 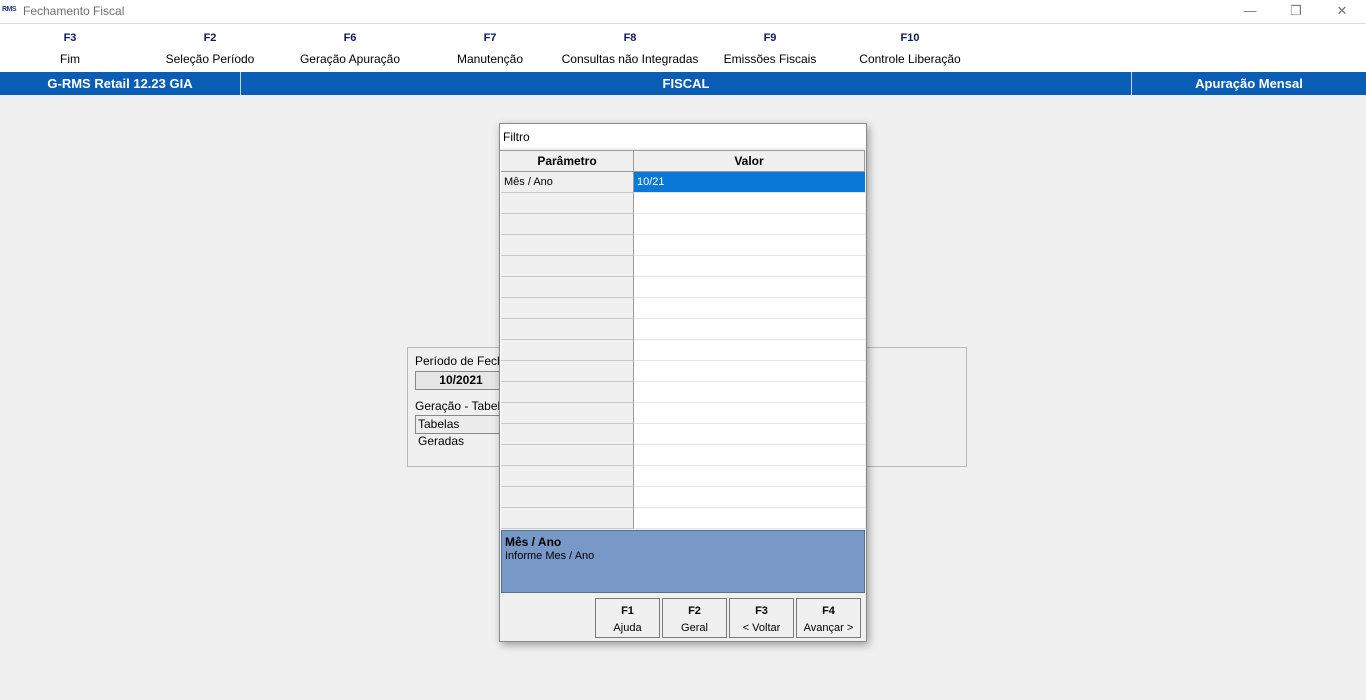 I want to click on period-label: Período de Fecha, so click(x=463, y=361).